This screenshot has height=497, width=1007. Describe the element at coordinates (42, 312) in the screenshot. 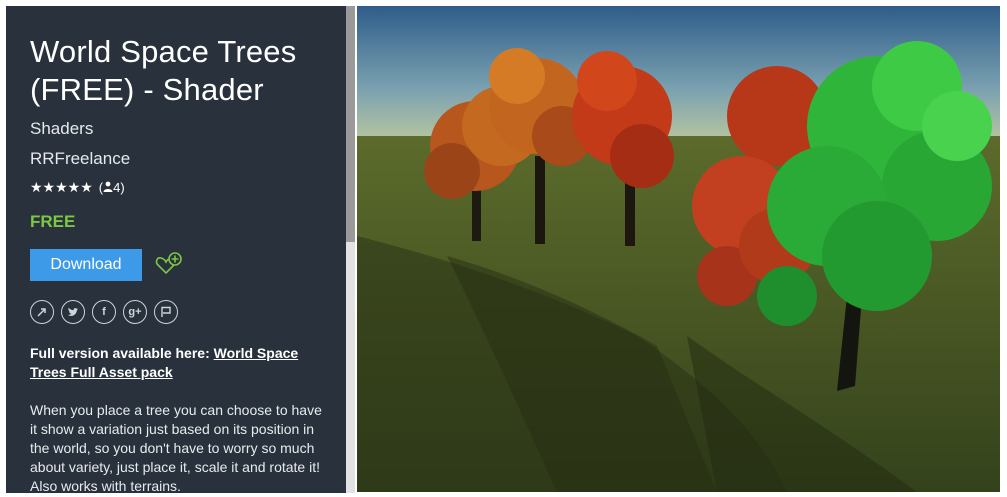

I see `share-icon` at that location.